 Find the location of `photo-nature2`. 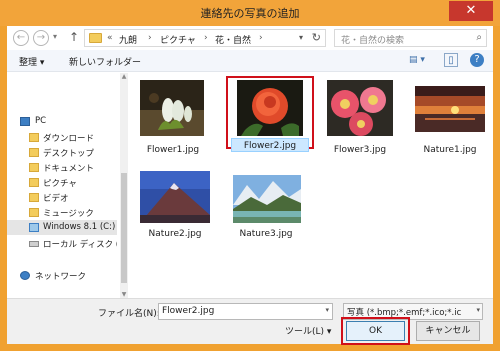

photo-nature2 is located at coordinates (175, 197).